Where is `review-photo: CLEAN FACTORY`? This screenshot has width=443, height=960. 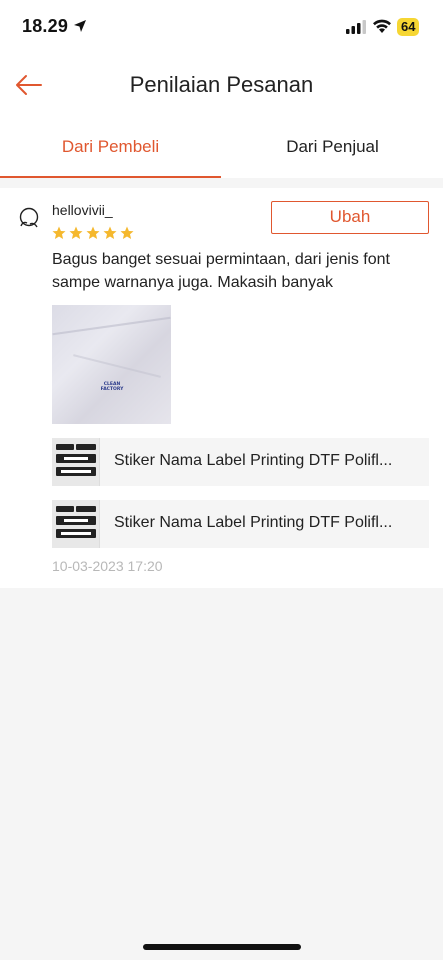 review-photo: CLEAN FACTORY is located at coordinates (111, 364).